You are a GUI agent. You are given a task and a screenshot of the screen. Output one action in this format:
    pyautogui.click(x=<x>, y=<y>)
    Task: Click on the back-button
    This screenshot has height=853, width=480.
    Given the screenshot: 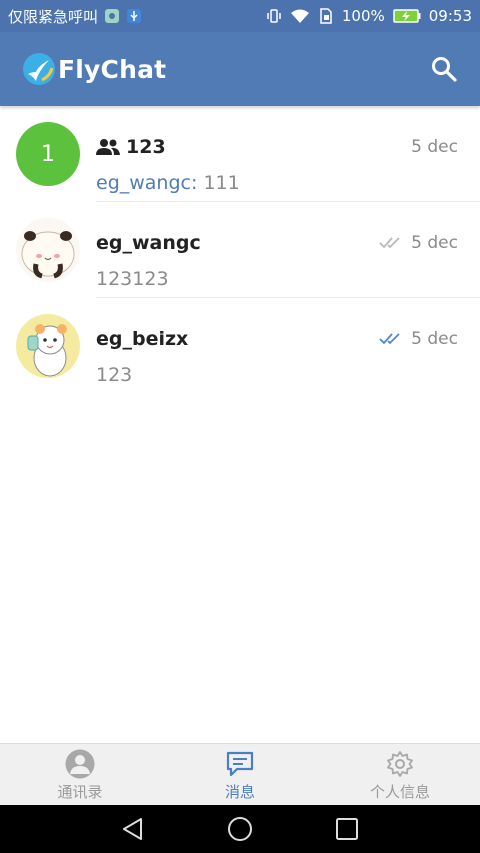 What is the action you would take?
    pyautogui.click(x=133, y=829)
    